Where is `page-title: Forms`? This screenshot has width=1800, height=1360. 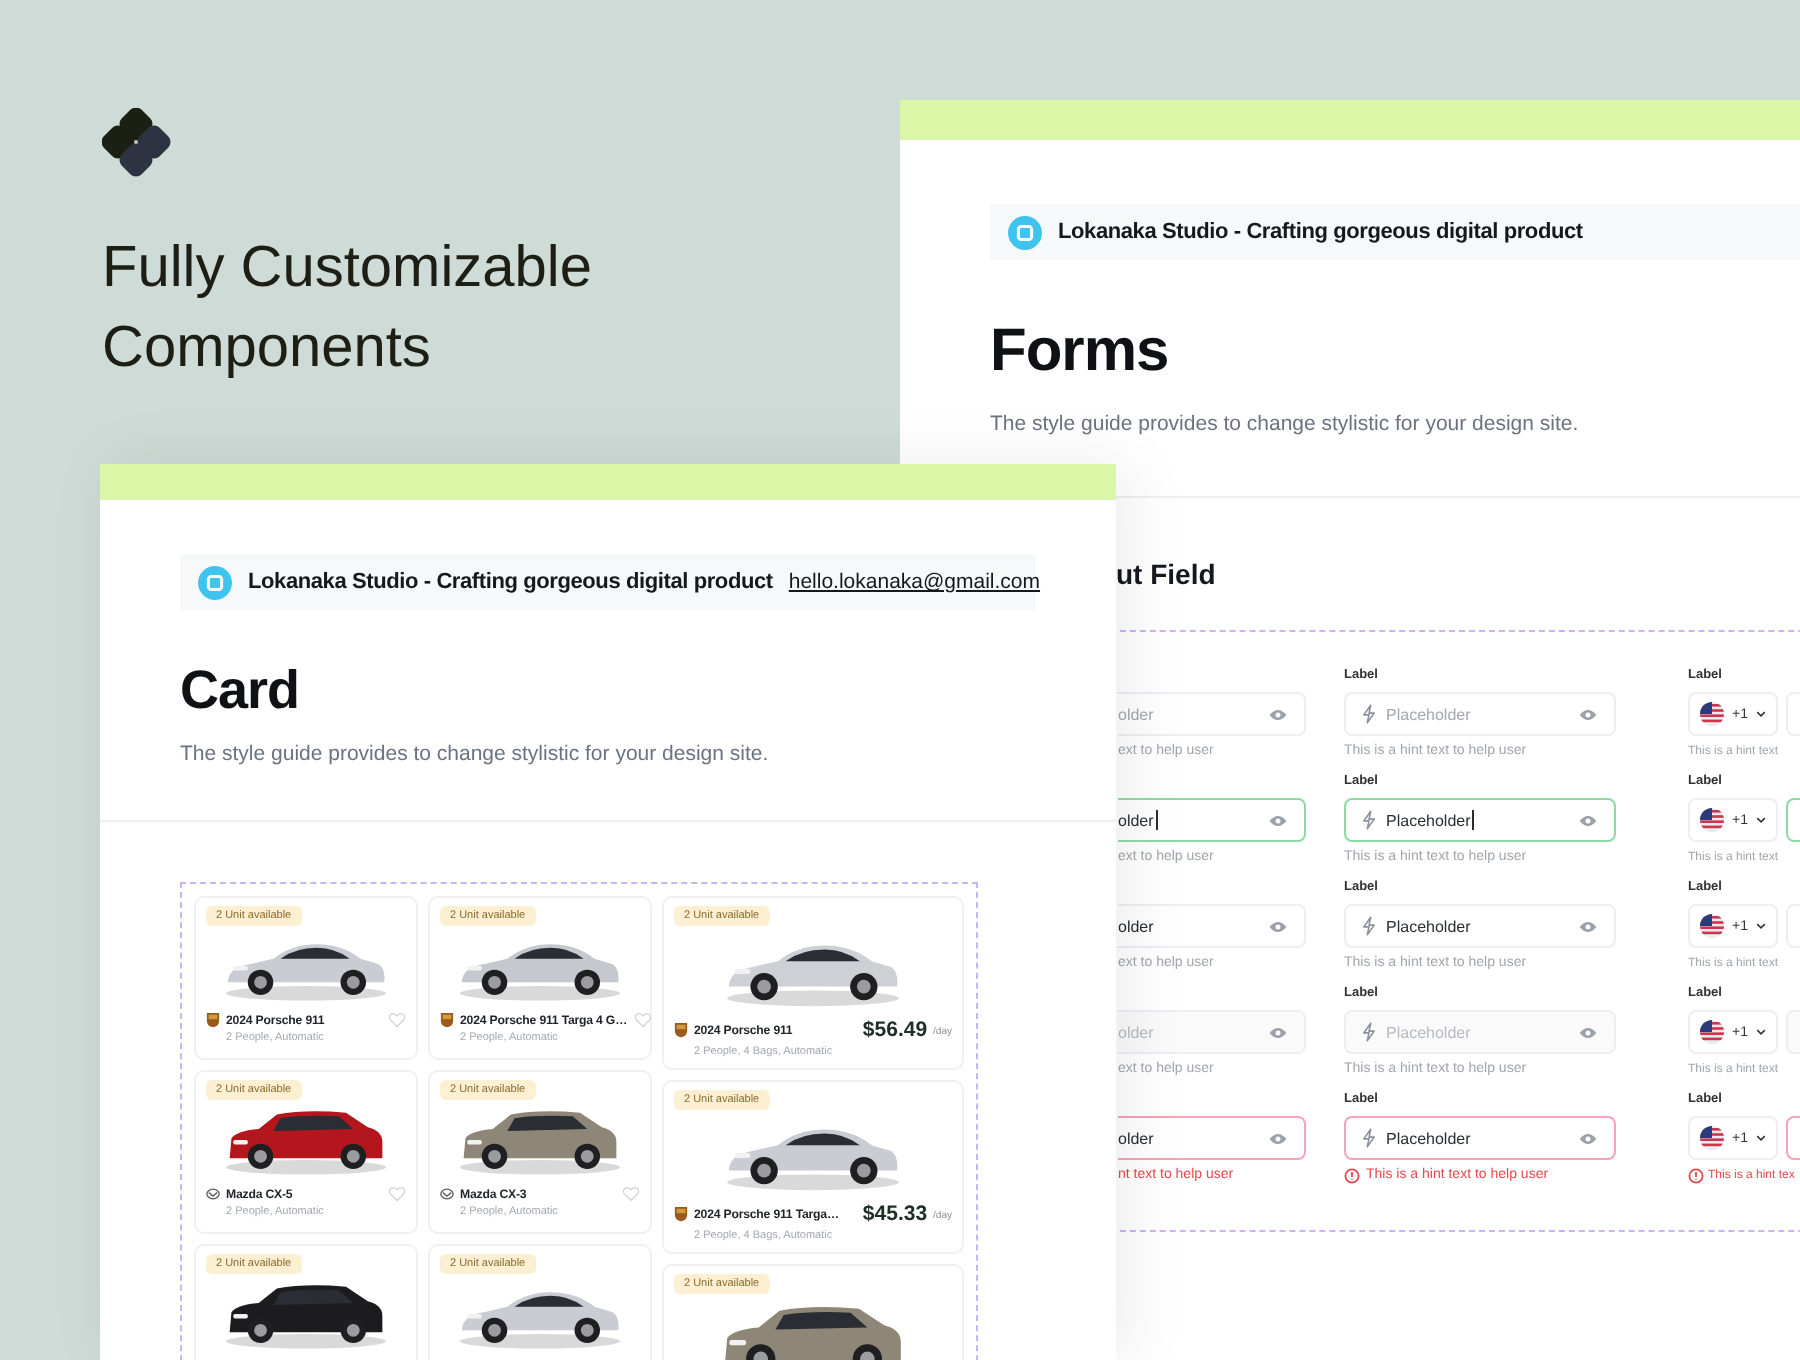
page-title: Forms is located at coordinates (1080, 352).